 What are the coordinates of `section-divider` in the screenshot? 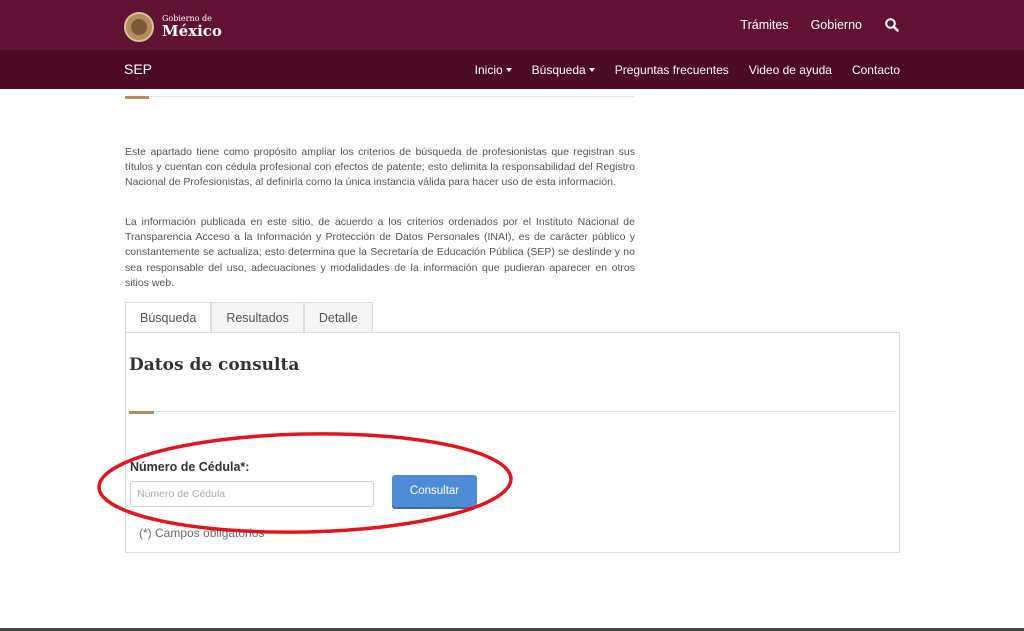 It's located at (379, 96).